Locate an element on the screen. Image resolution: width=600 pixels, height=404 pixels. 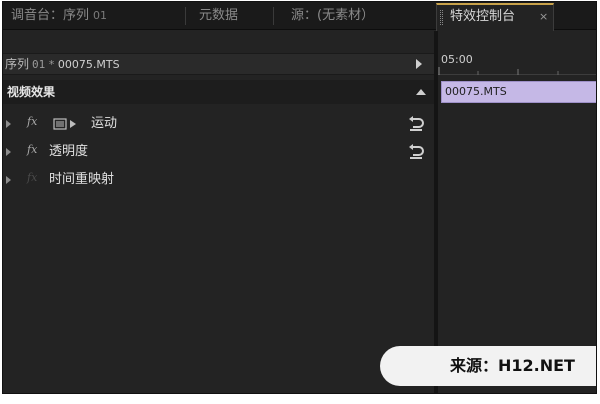
sequence-clip-label: 序列 01 * 00075.MTS is located at coordinates (62, 64).